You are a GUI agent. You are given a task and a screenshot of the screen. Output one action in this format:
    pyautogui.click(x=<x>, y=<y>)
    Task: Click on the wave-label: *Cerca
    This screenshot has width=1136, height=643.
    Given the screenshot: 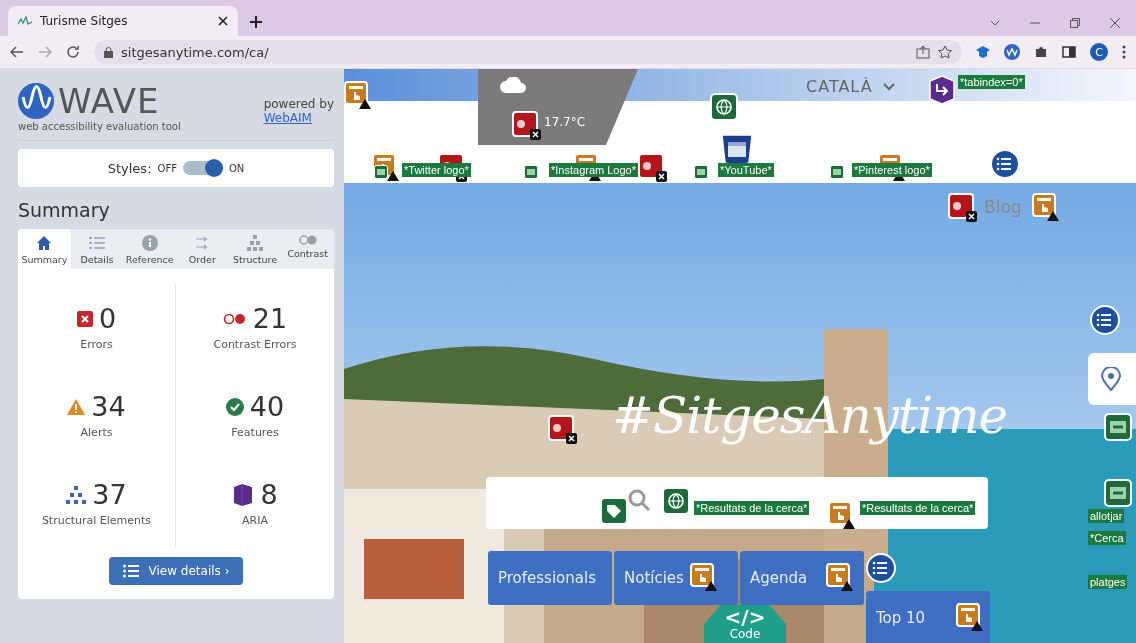 What is the action you would take?
    pyautogui.click(x=1107, y=538)
    